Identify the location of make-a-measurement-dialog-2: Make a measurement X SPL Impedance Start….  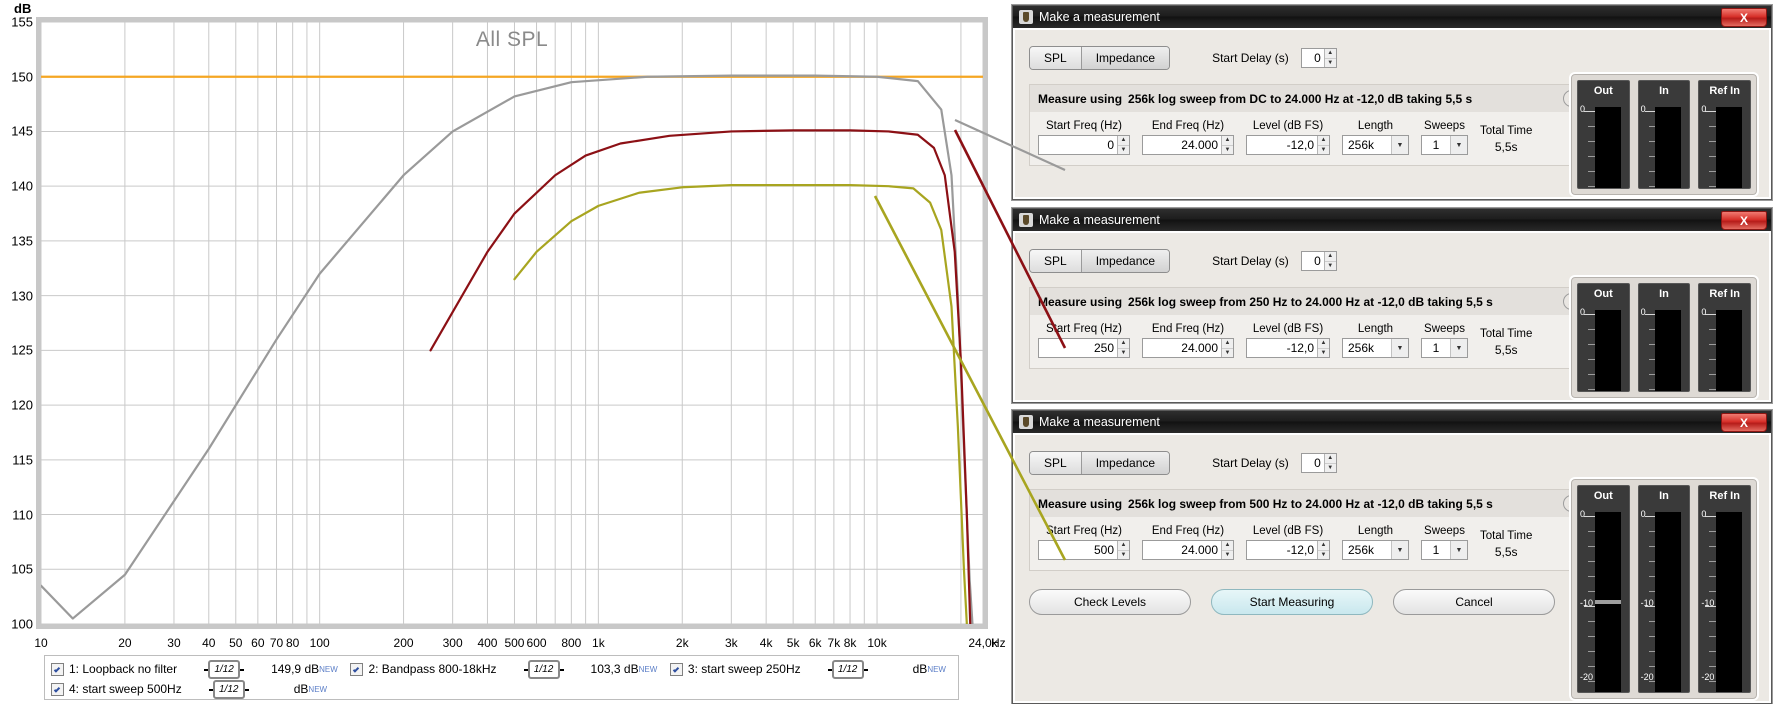
(1392, 305).